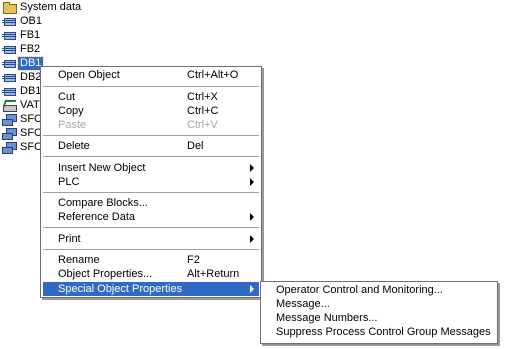 This screenshot has width=512, height=349. I want to click on menu-item-print: Print, so click(151, 239).